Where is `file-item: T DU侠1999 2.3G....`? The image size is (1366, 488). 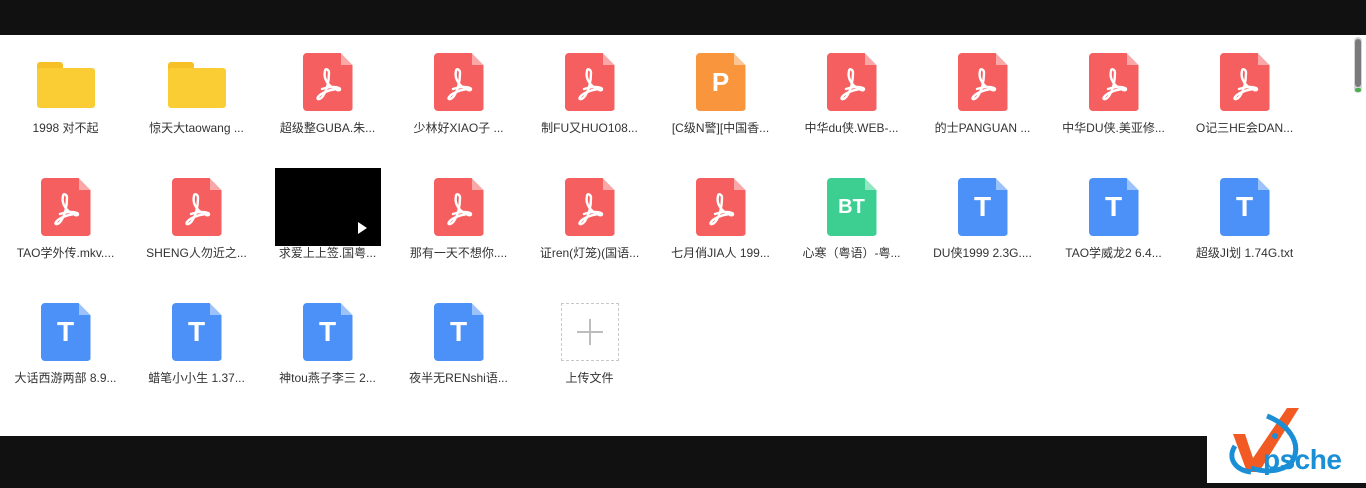
file-item: T DU侠1999 2.3G.... is located at coordinates (982, 222).